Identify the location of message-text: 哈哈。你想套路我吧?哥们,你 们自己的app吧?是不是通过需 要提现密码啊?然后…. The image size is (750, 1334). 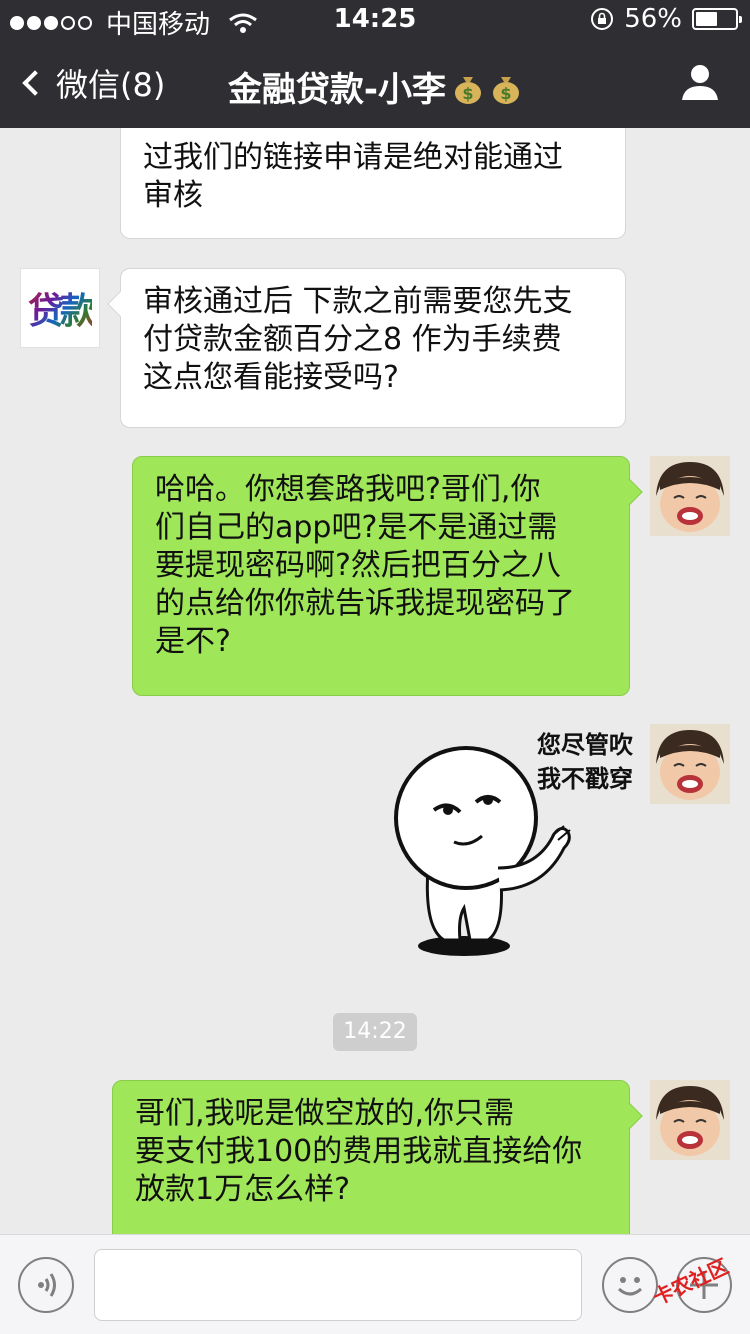
(365, 565).